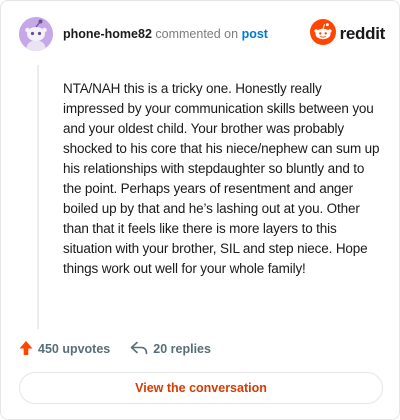 The height and width of the screenshot is (420, 400). Describe the element at coordinates (255, 34) in the screenshot. I see `post-link: post` at that location.